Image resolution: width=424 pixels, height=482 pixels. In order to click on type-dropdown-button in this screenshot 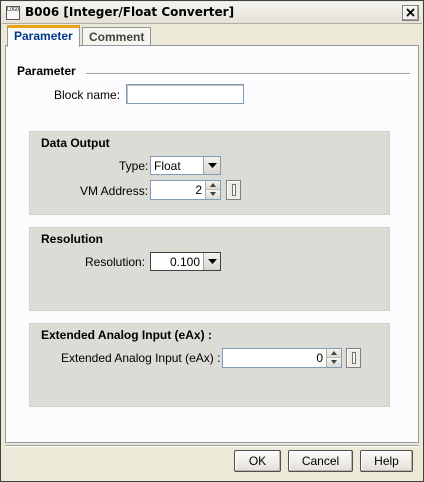, I will do `click(211, 165)`.